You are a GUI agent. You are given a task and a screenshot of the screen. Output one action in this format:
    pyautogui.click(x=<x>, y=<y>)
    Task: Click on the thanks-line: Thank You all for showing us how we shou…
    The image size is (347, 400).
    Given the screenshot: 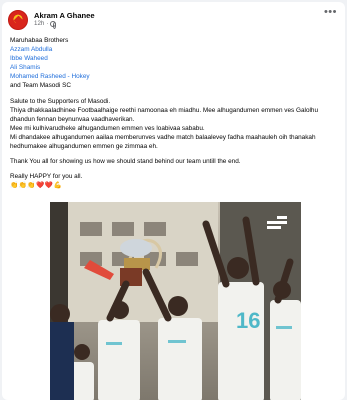 What is the action you would take?
    pyautogui.click(x=125, y=162)
    